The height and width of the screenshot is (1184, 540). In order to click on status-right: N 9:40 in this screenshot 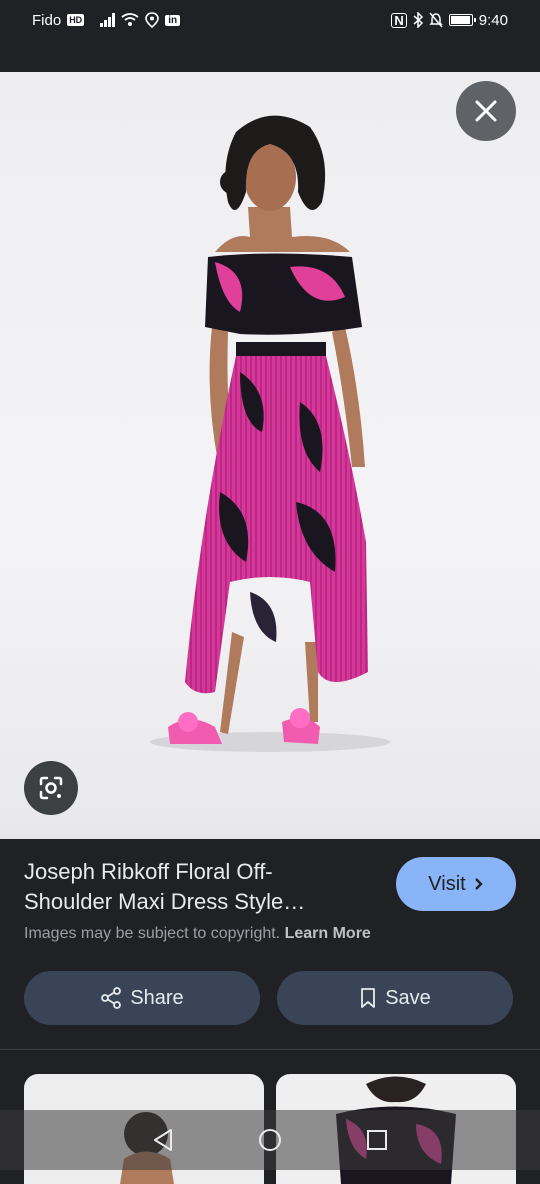, I will do `click(449, 20)`.